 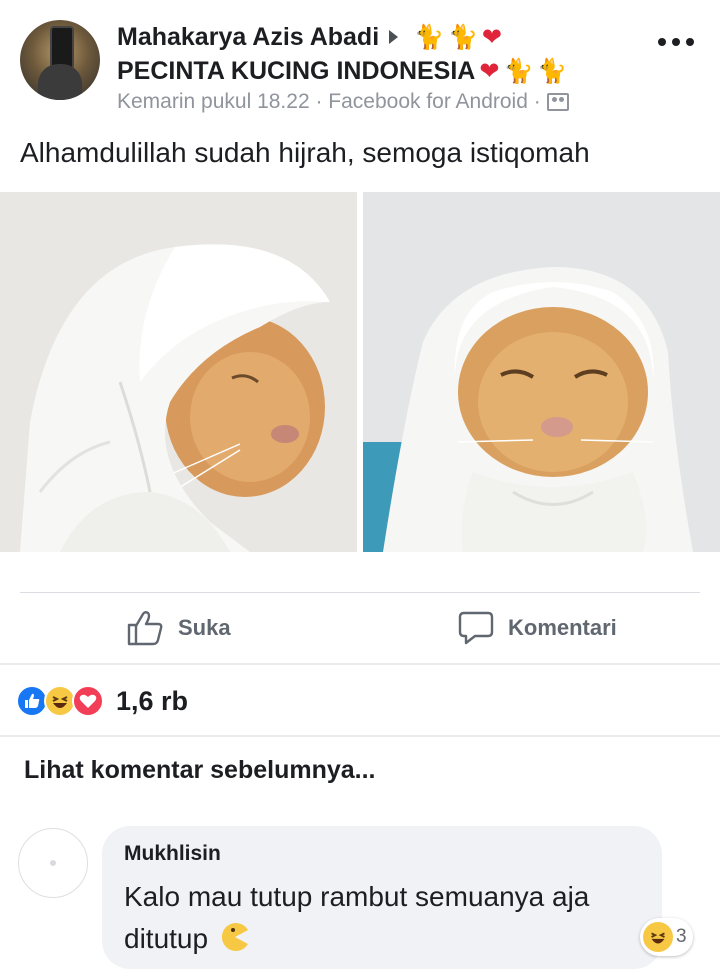 I want to click on comment-bubble-icon, so click(x=476, y=628).